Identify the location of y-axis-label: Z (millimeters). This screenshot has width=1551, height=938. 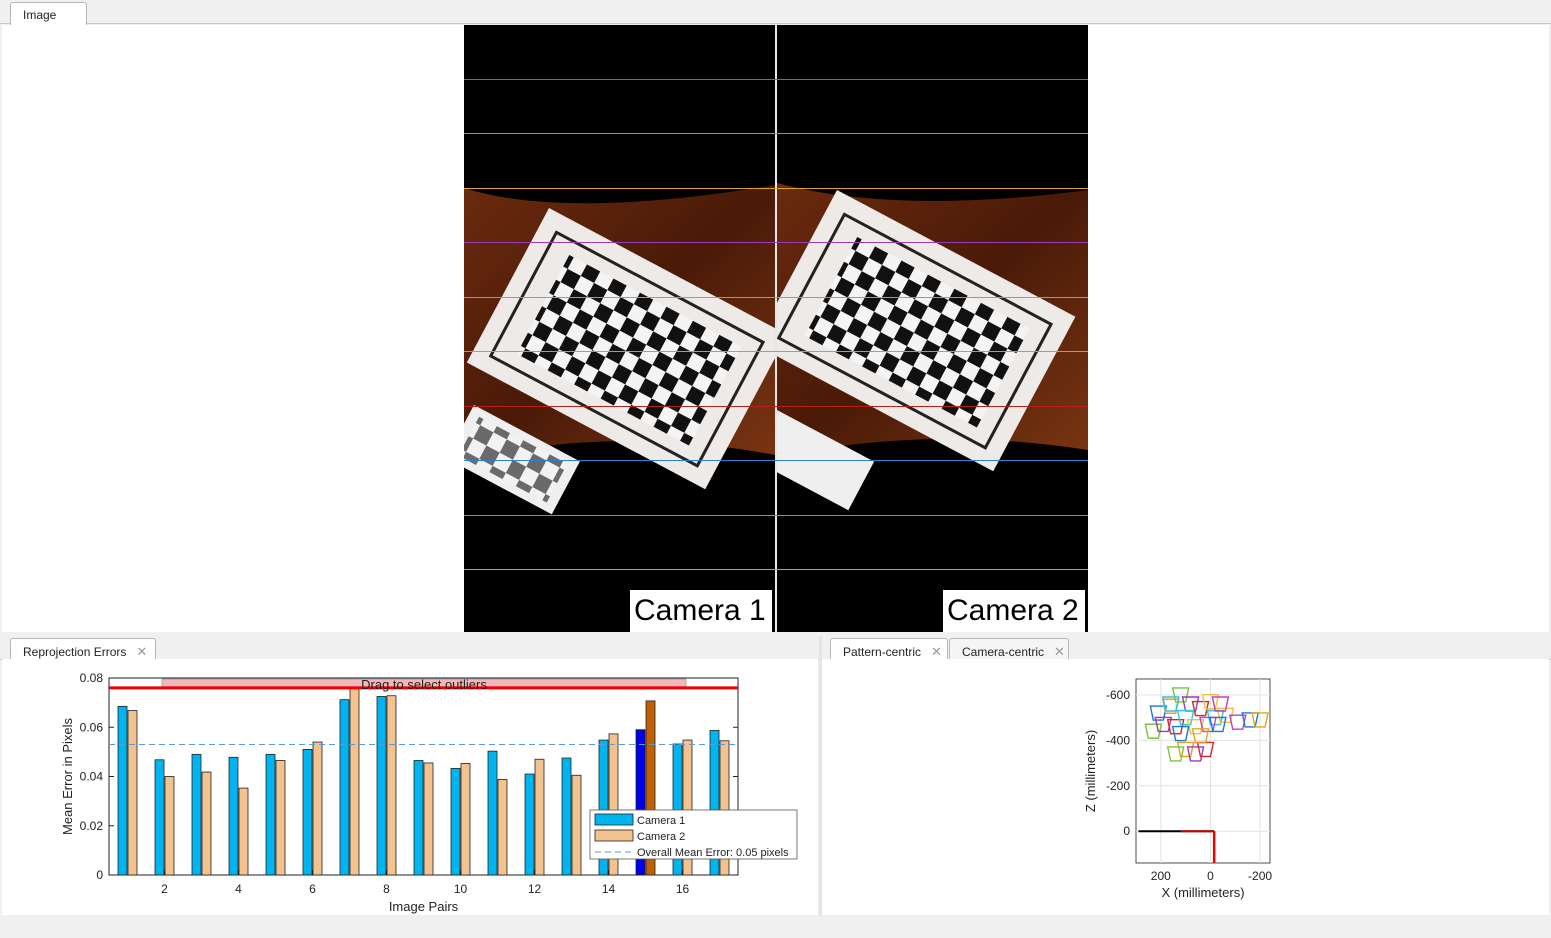
(1090, 771).